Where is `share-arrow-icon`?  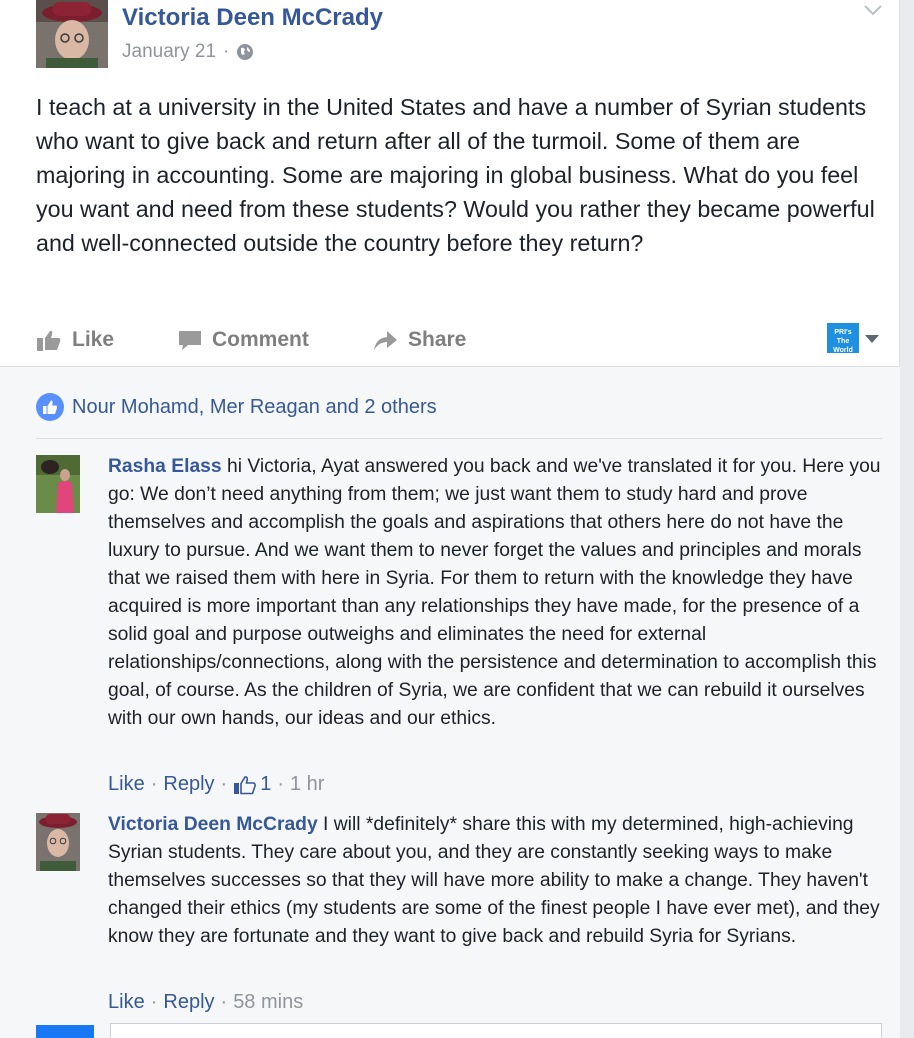 share-arrow-icon is located at coordinates (385, 340).